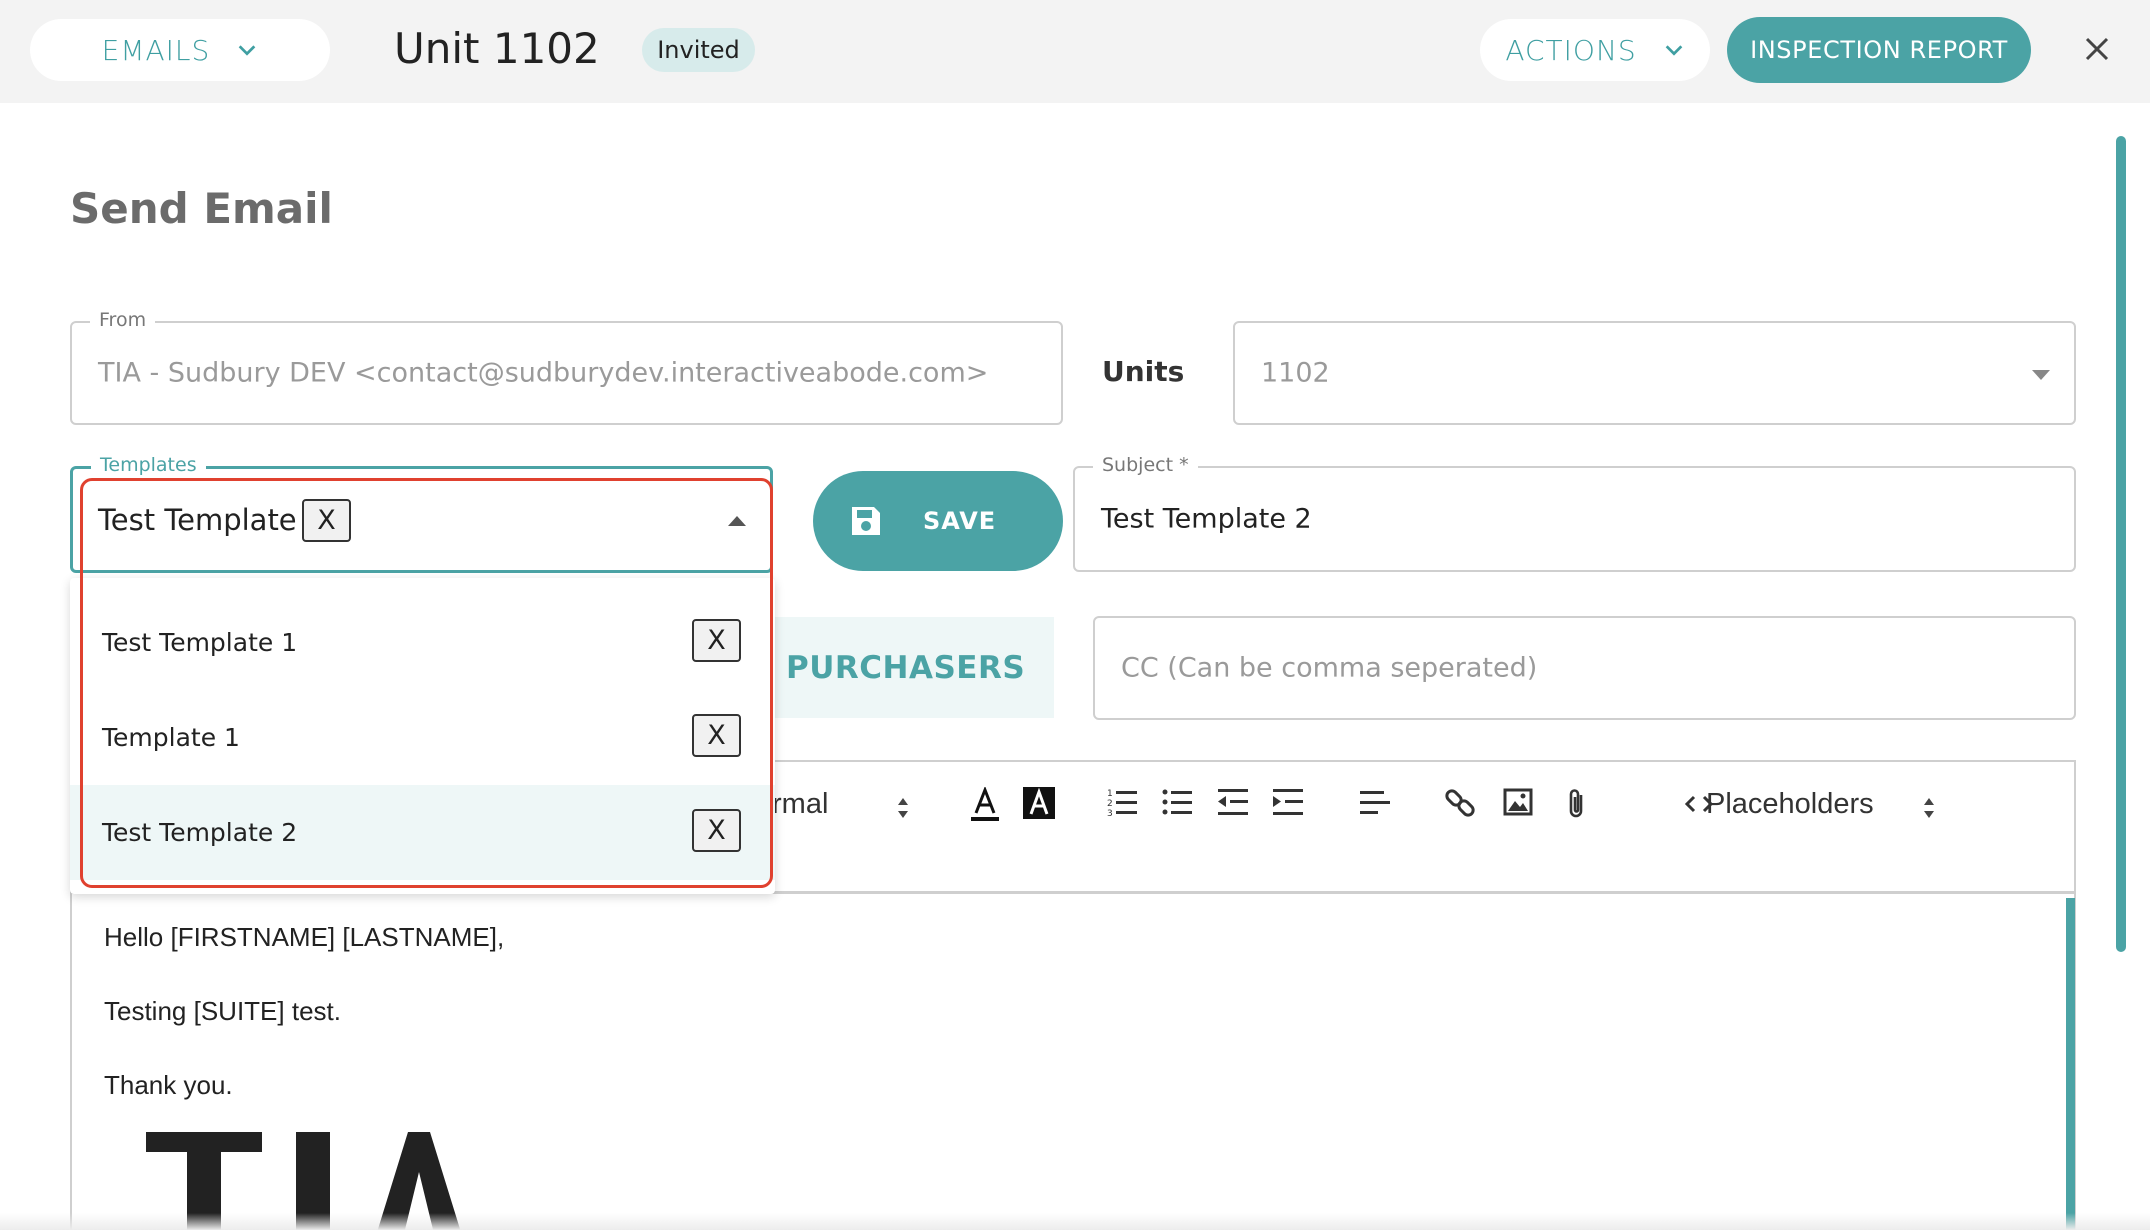 This screenshot has width=2150, height=1230. What do you see at coordinates (1206, 519) in the screenshot?
I see `subject-value: Test Template 2` at bounding box center [1206, 519].